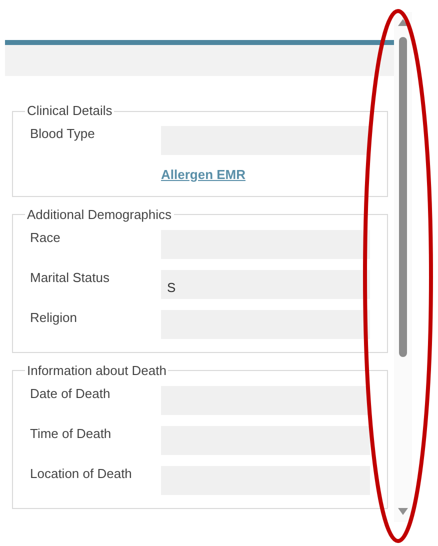 The width and height of the screenshot is (438, 546). What do you see at coordinates (81, 474) in the screenshot?
I see `field-label: Location of Death` at bounding box center [81, 474].